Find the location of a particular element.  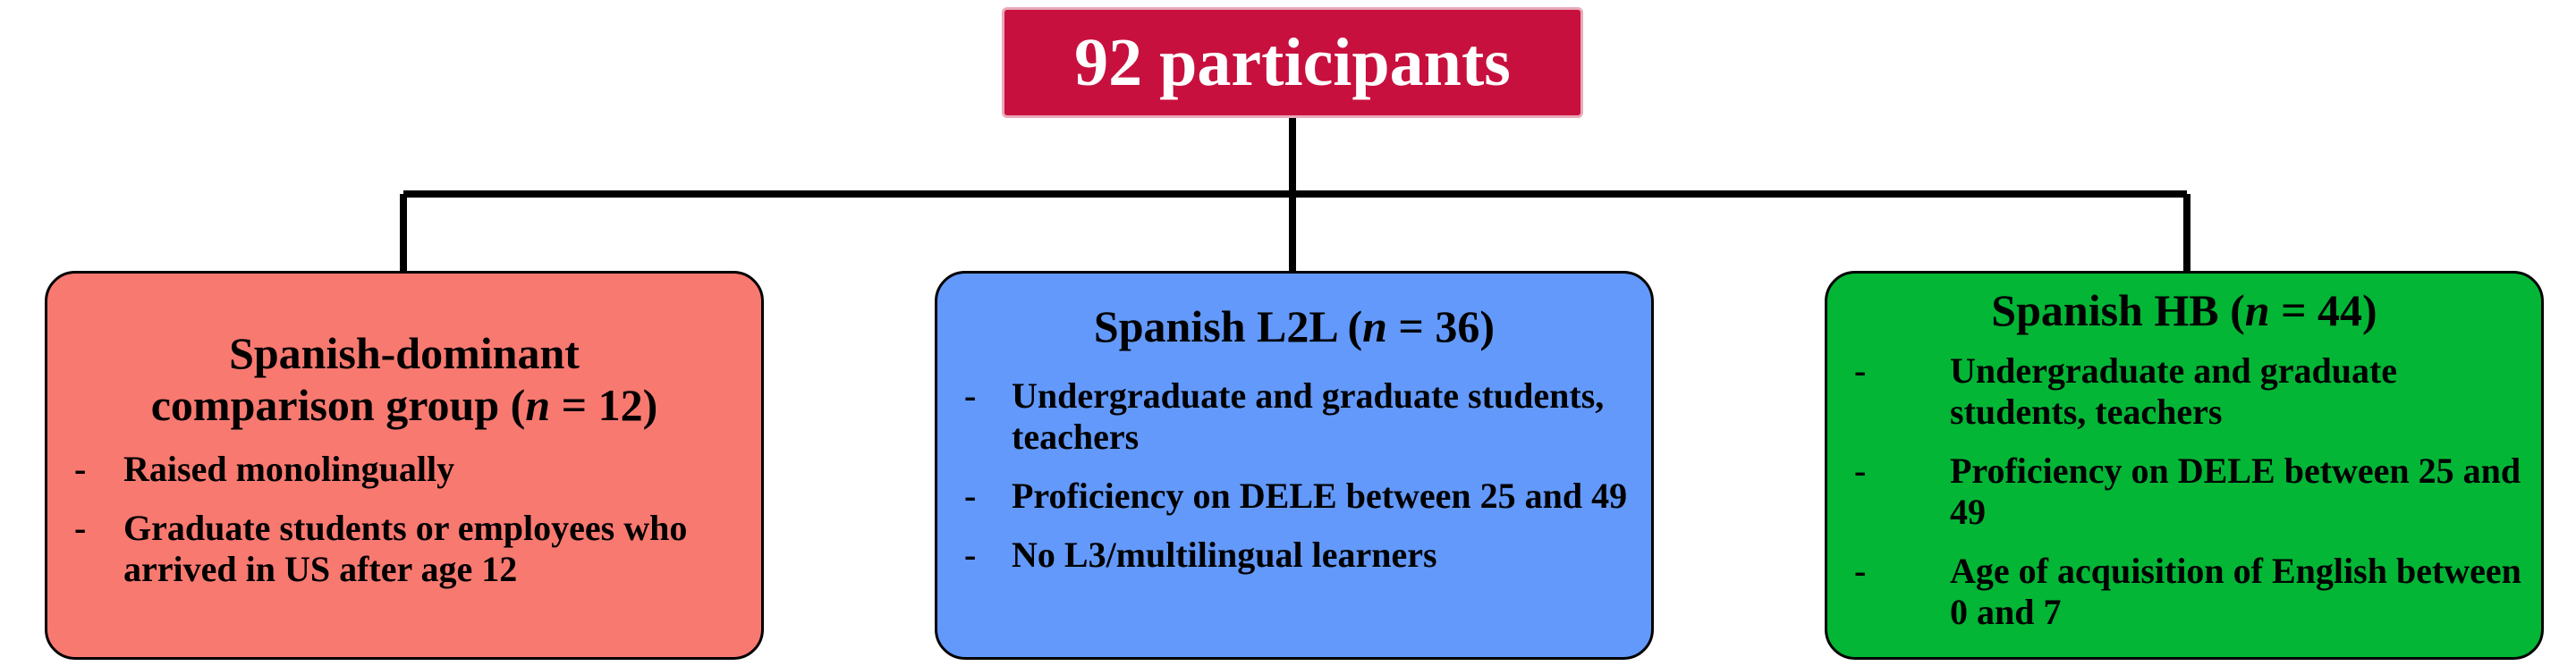

group-title: Spanish L2L (n = 36) is located at coordinates (1294, 326).